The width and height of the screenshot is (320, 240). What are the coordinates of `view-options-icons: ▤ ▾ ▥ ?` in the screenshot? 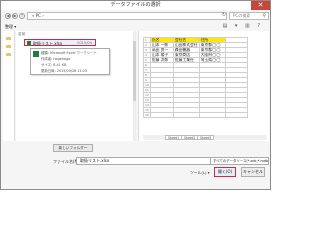 It's located at (243, 26).